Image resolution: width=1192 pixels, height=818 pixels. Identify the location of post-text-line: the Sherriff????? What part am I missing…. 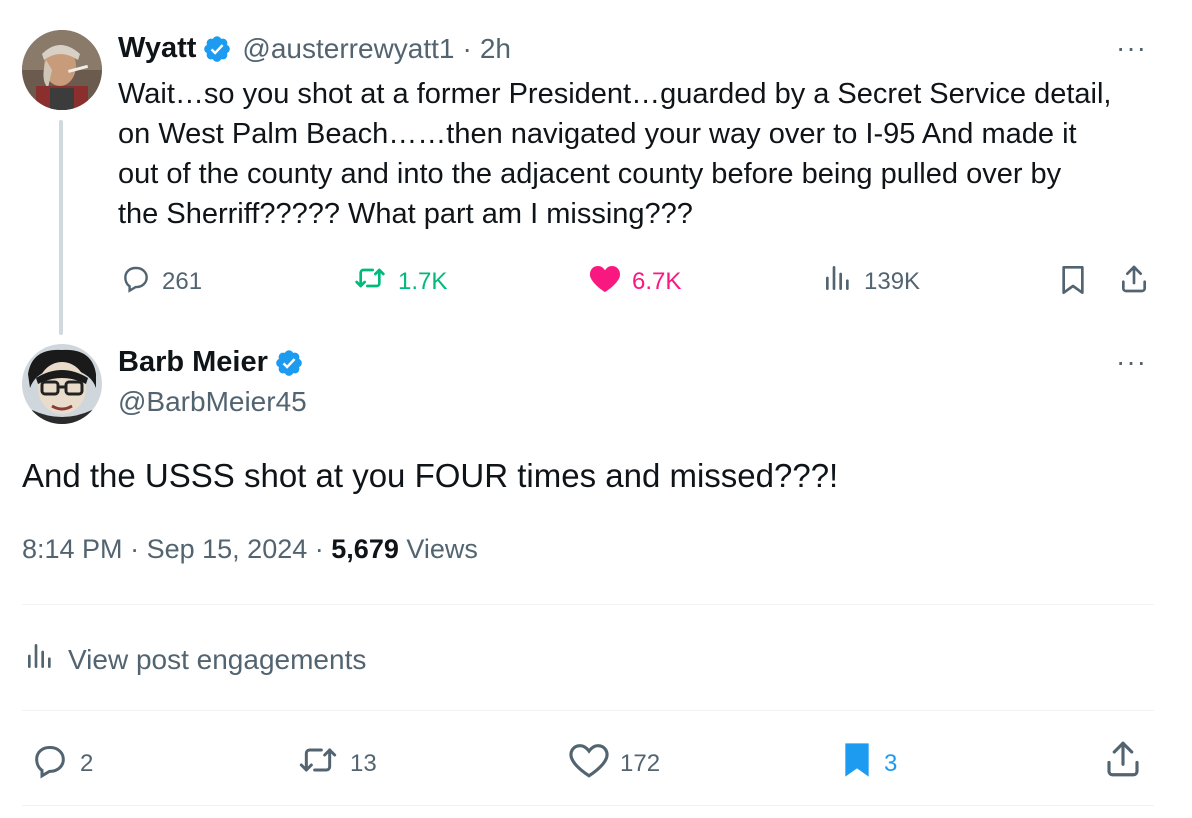
(405, 214).